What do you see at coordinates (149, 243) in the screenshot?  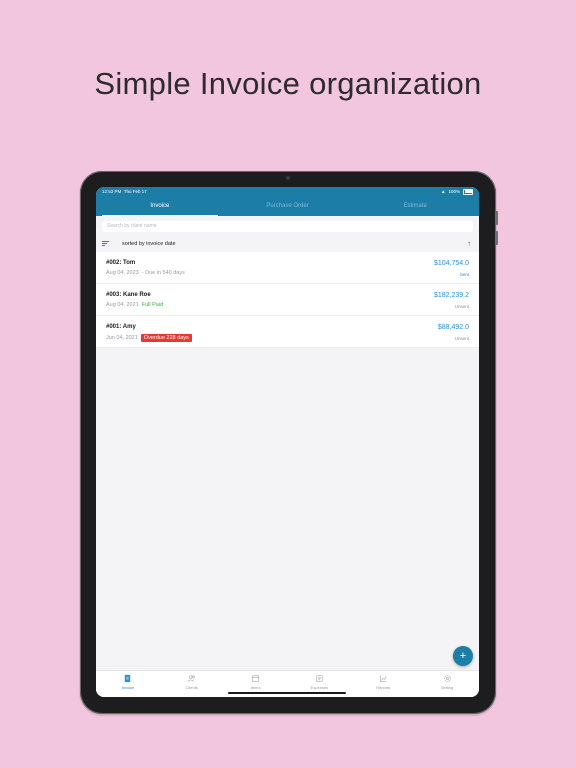 I see `sort-label: sorted by invoice date` at bounding box center [149, 243].